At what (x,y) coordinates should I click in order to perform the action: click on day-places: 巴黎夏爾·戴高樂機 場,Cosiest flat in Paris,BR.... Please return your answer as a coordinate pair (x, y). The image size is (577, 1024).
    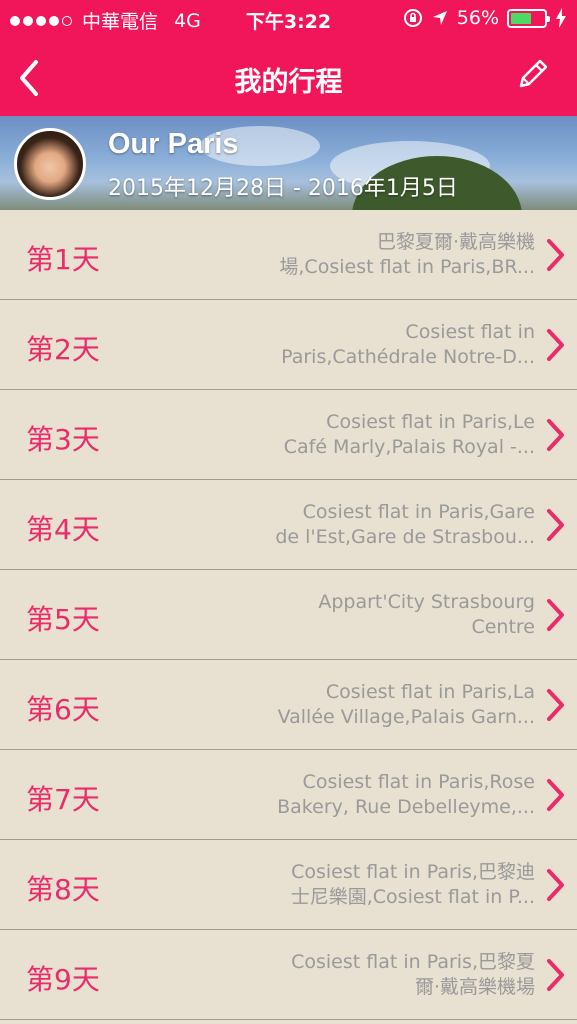
    Looking at the image, I should click on (407, 254).